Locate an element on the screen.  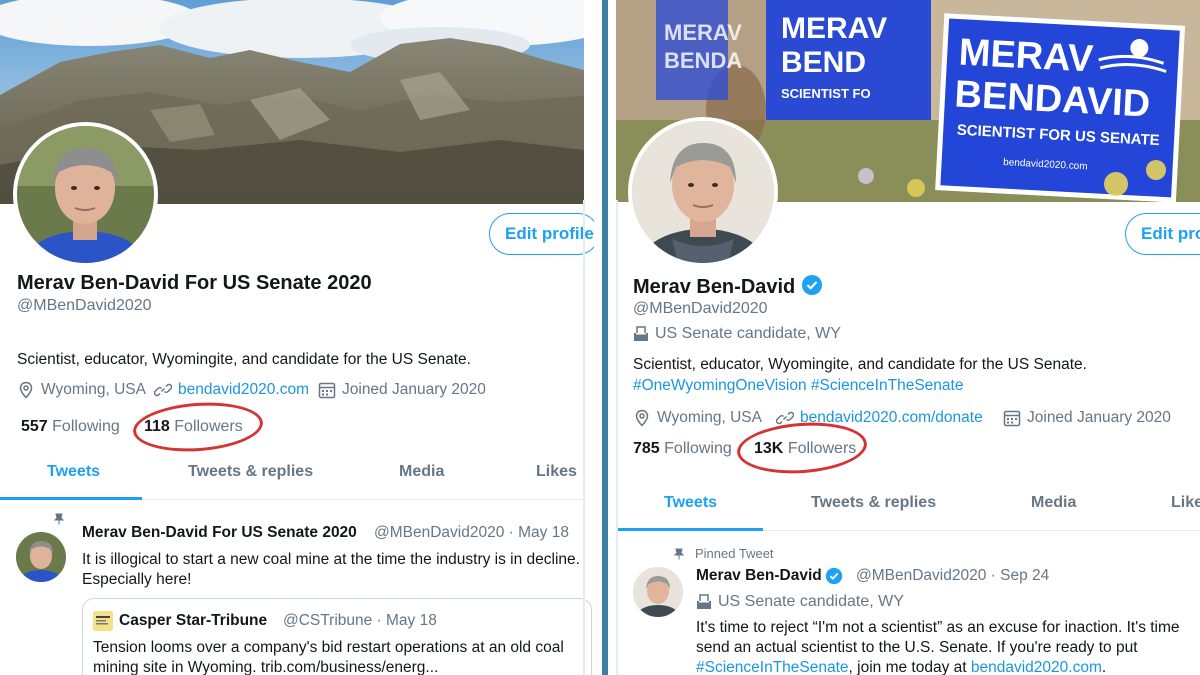
following-count: 557 Following is located at coordinates (70, 427).